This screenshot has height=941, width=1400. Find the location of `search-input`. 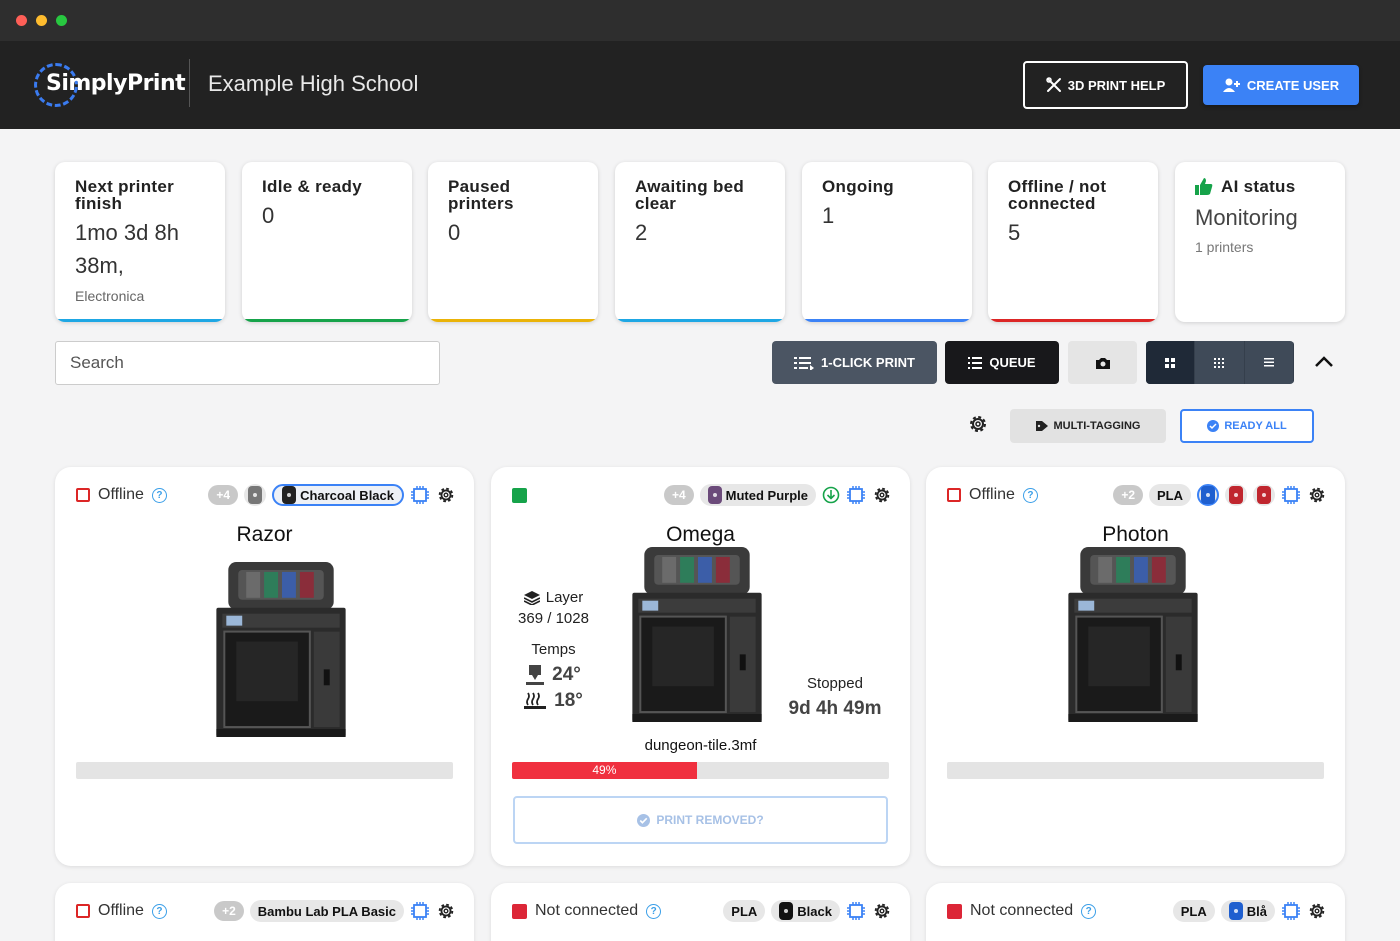

search-input is located at coordinates (247, 363).